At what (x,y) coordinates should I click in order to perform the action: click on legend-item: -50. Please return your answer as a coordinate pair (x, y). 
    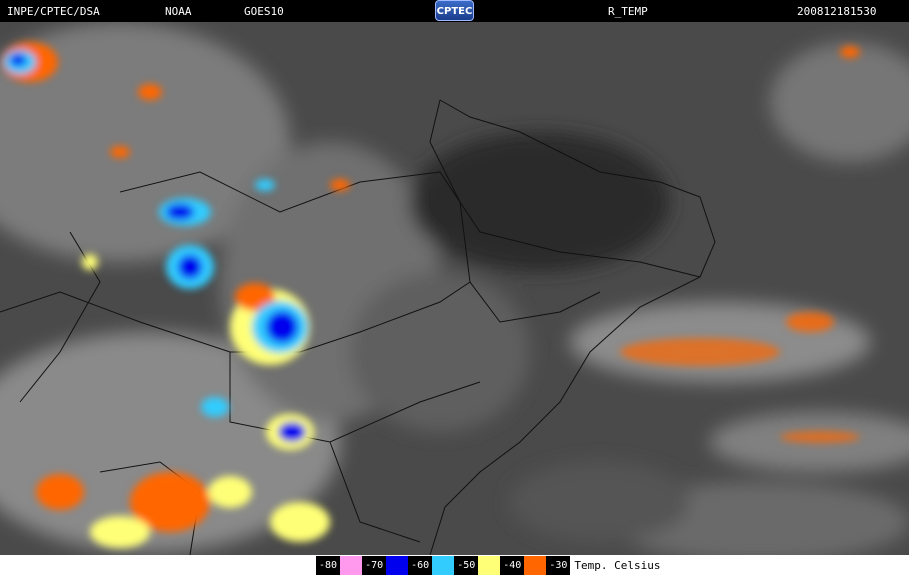
    Looking at the image, I should click on (477, 565).